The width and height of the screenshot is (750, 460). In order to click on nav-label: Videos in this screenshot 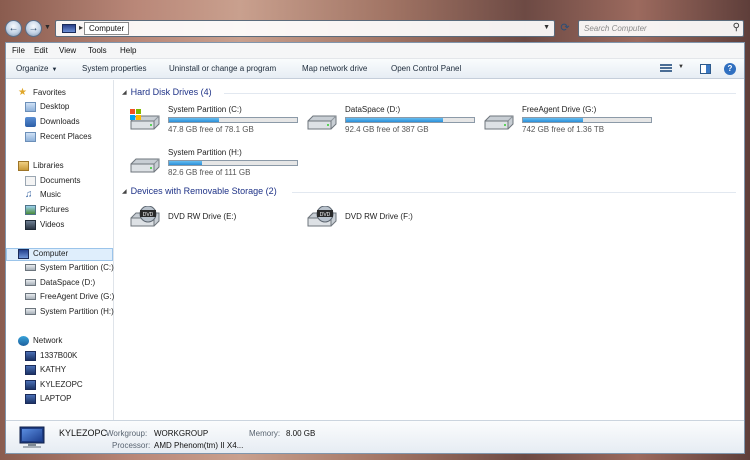, I will do `click(52, 225)`.